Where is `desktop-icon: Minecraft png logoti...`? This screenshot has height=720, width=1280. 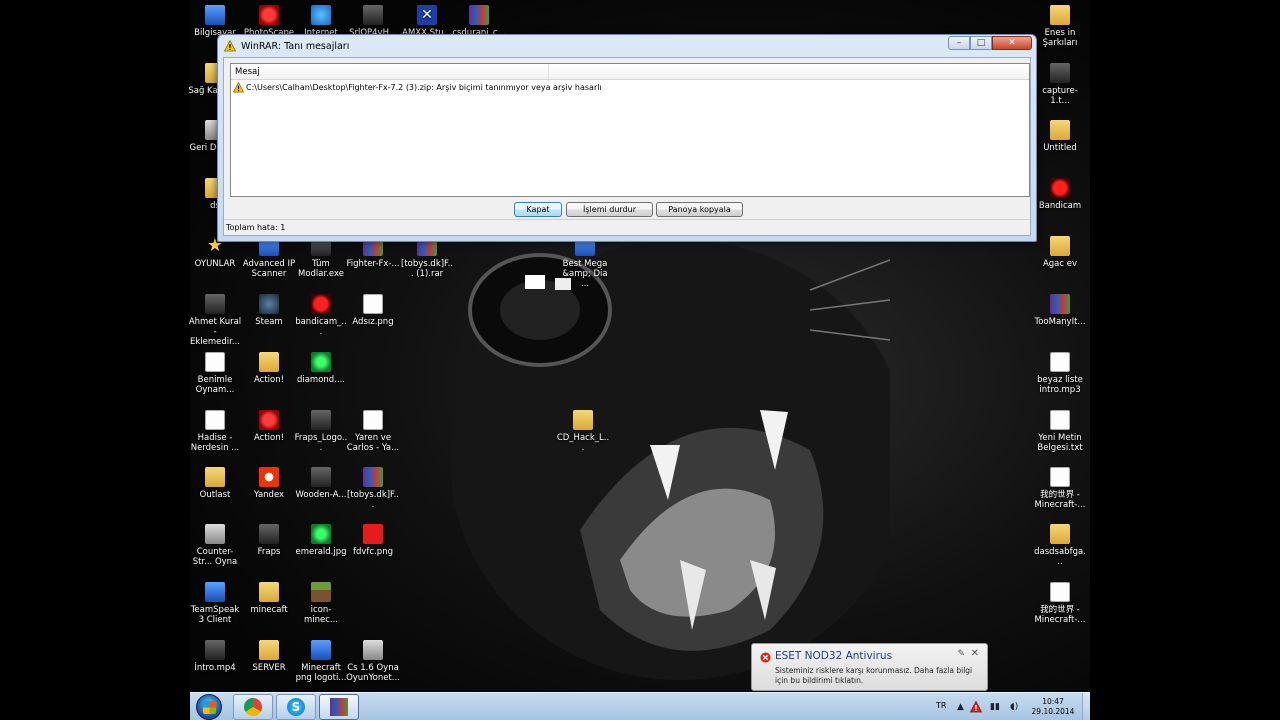 desktop-icon: Minecraft png logoti... is located at coordinates (321, 661).